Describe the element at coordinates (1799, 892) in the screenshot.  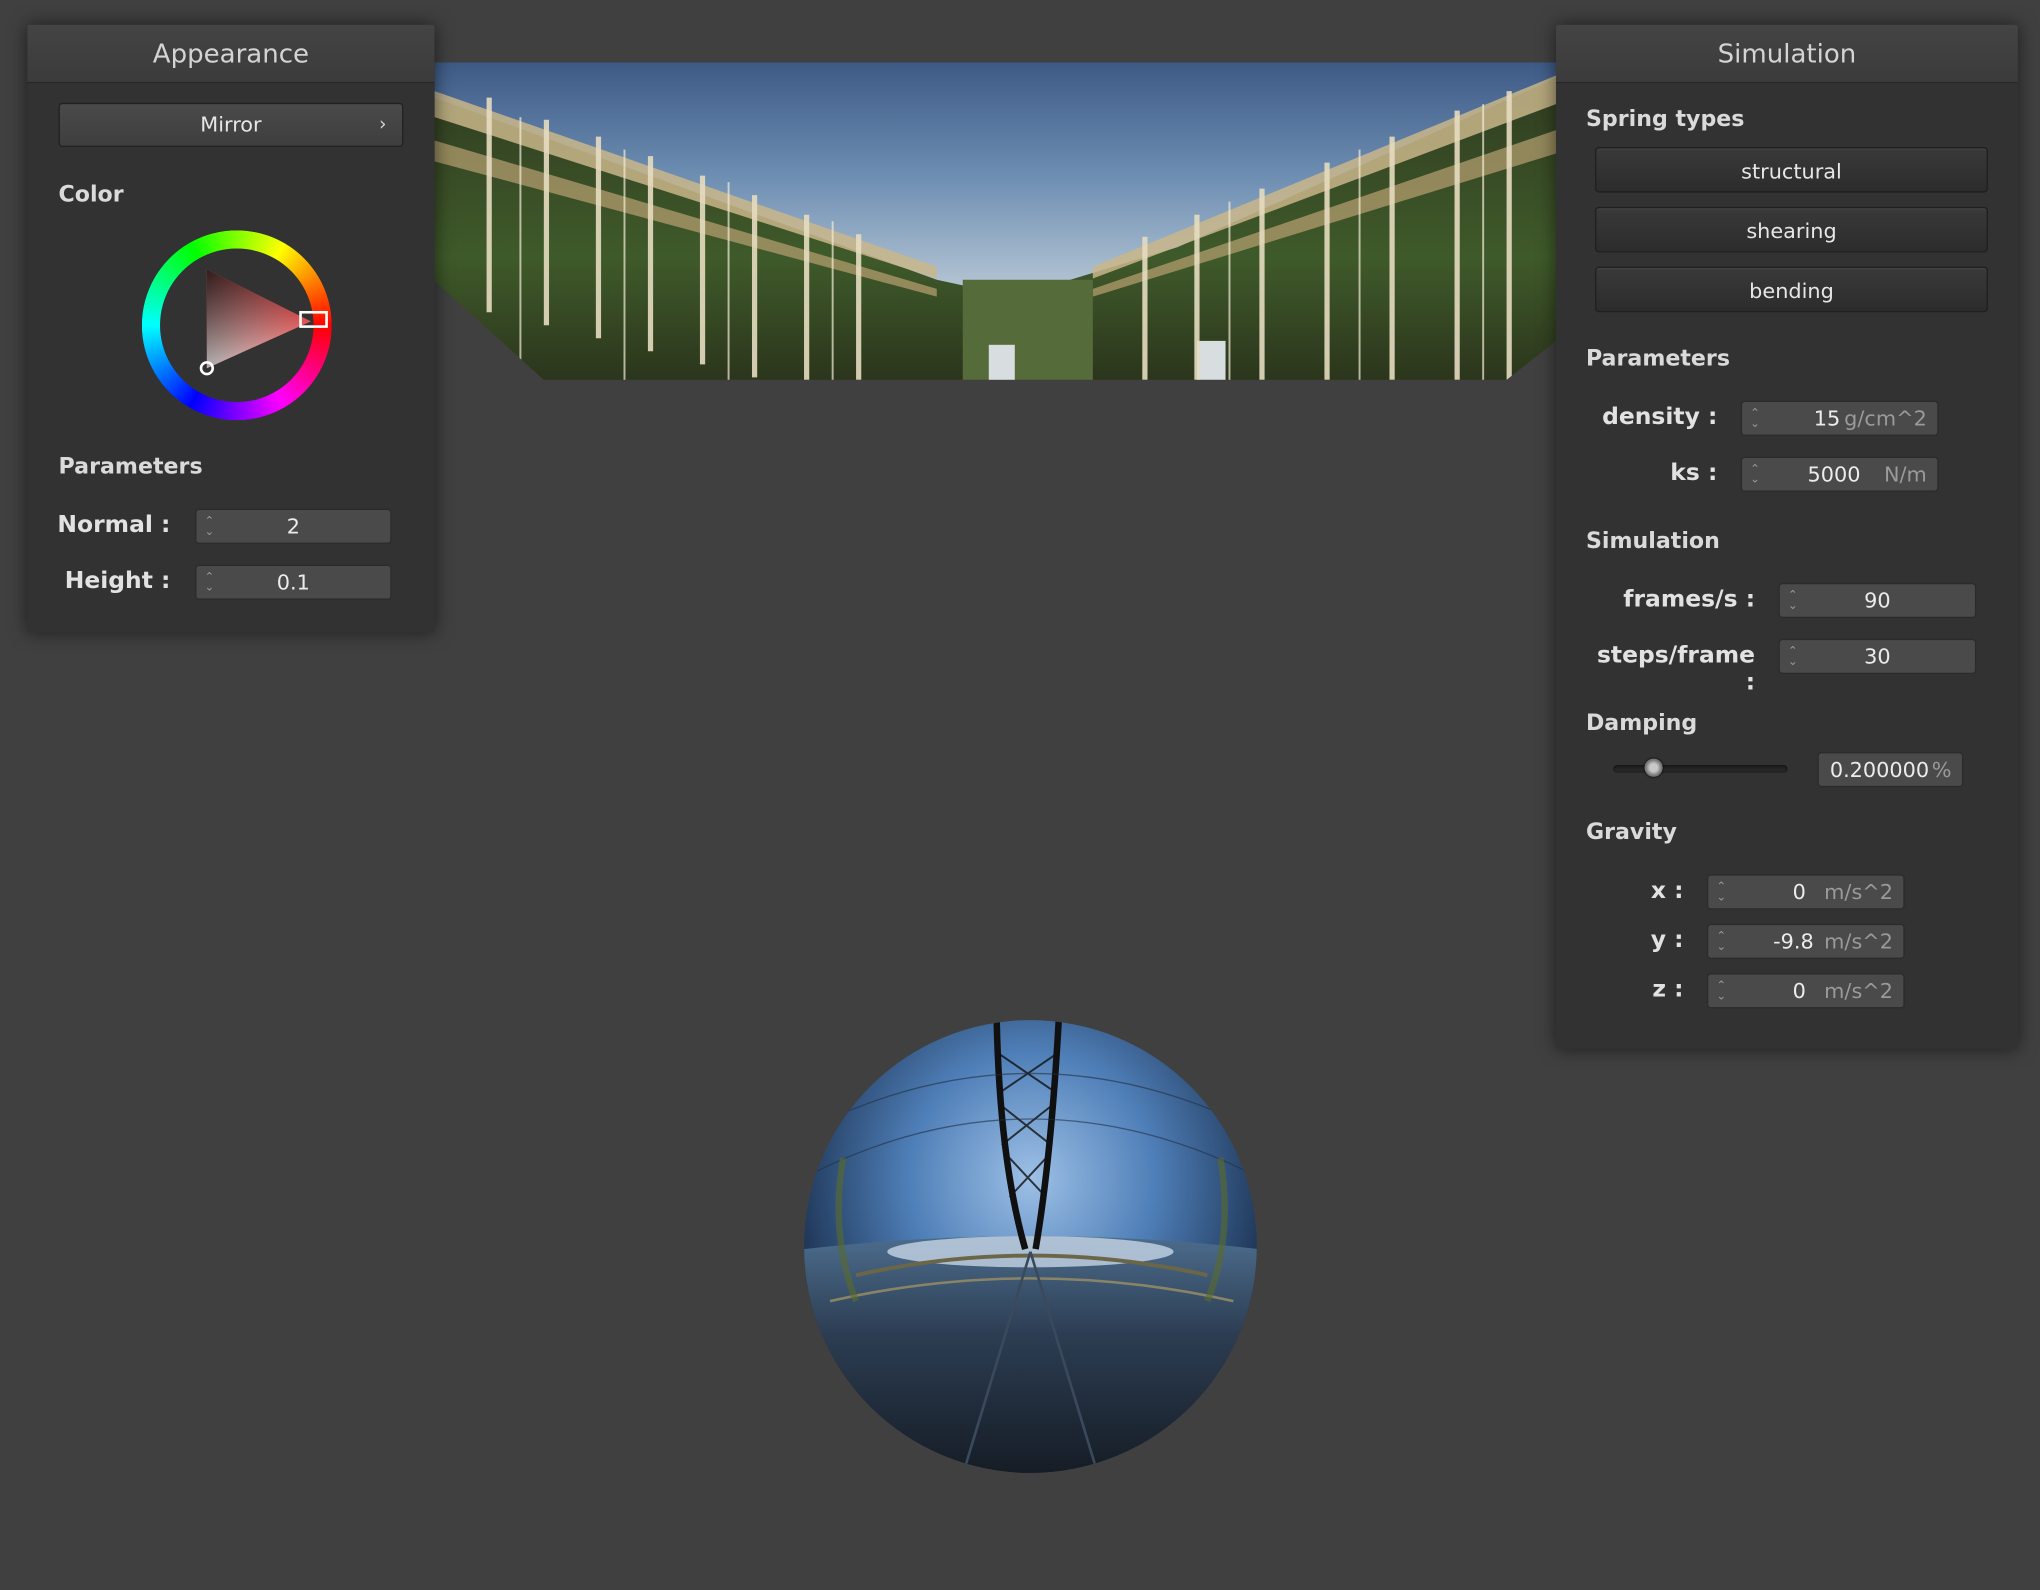
I see `gravity-x-value: 0` at that location.